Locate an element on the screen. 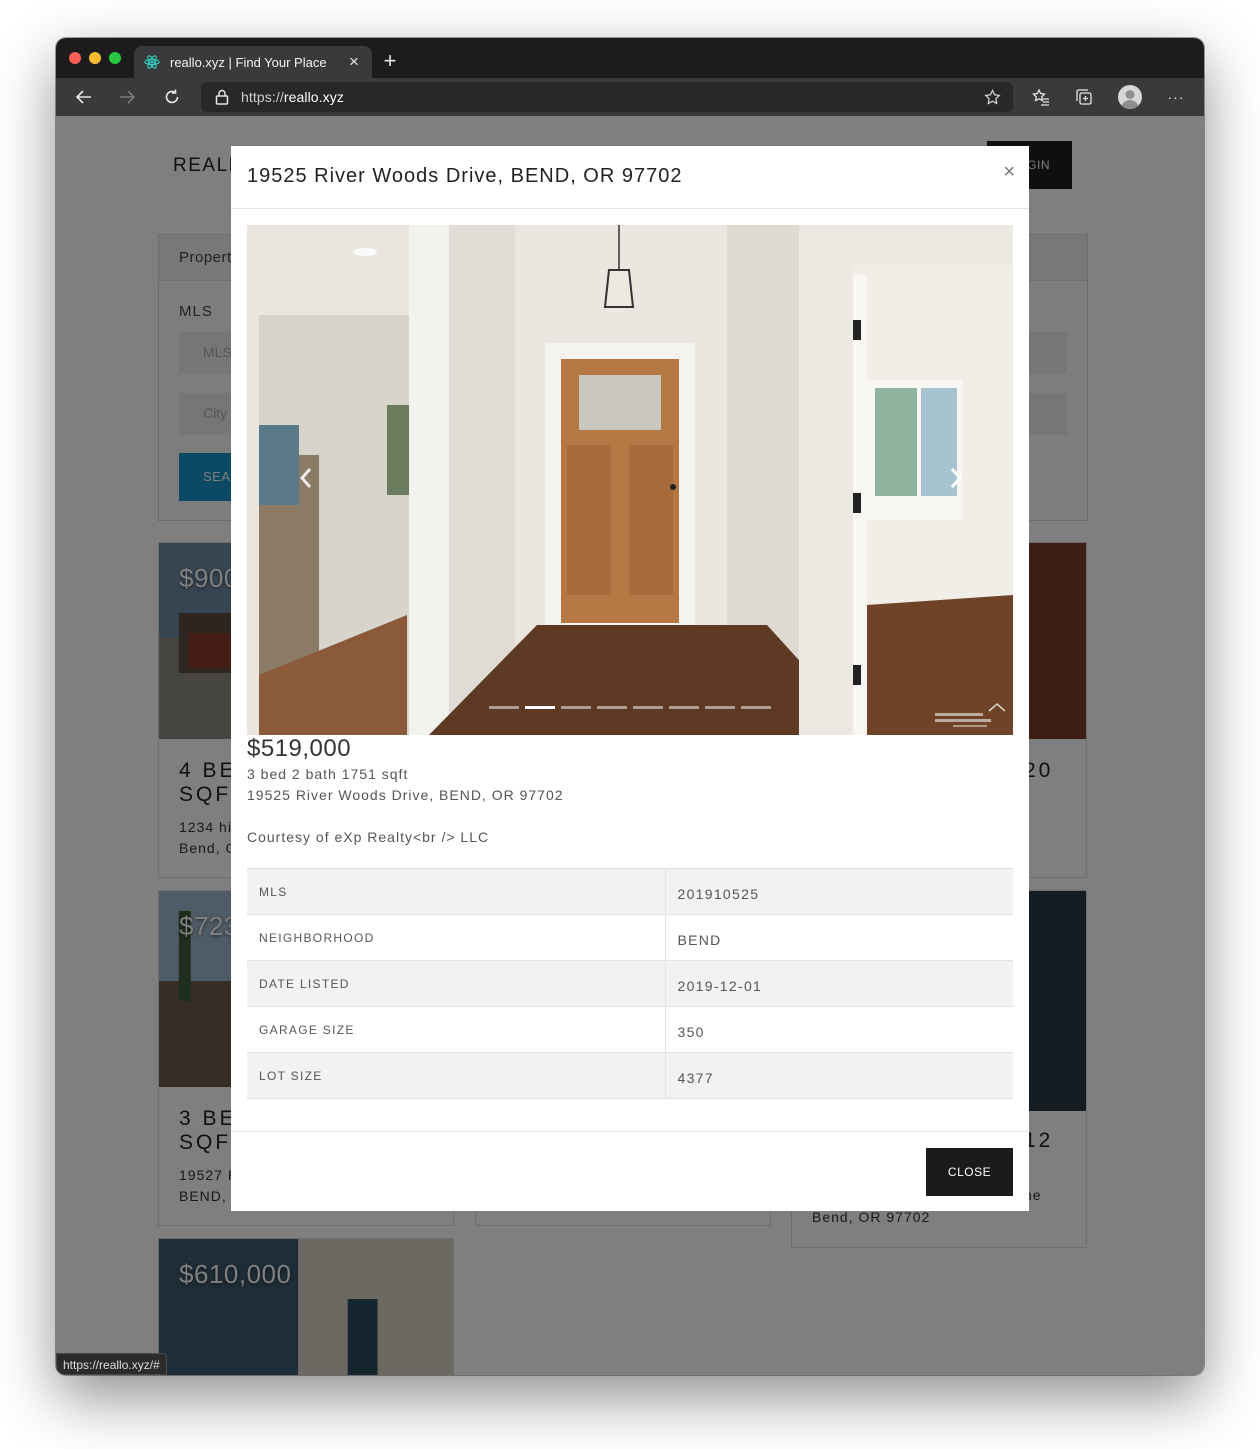 Image resolution: width=1260 pixels, height=1449 pixels. url-host: reallo.xyz is located at coordinates (313, 97).